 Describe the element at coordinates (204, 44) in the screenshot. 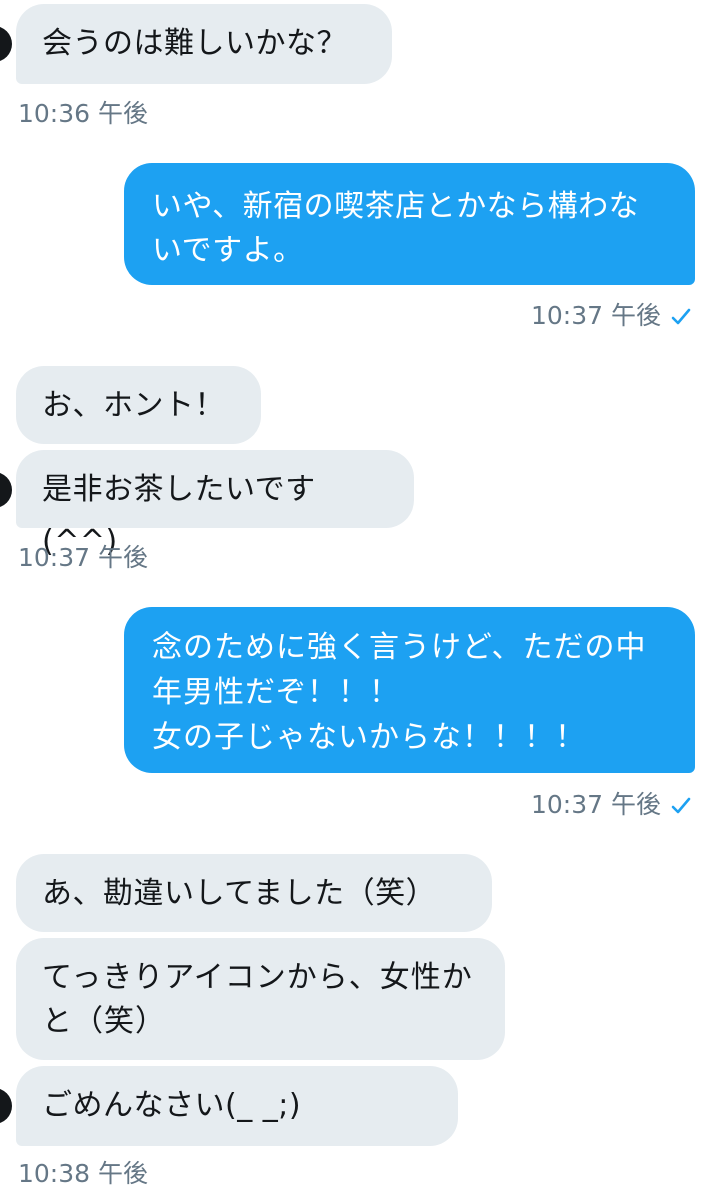

I see `incoming-message: 会うのは難しいかな？` at that location.